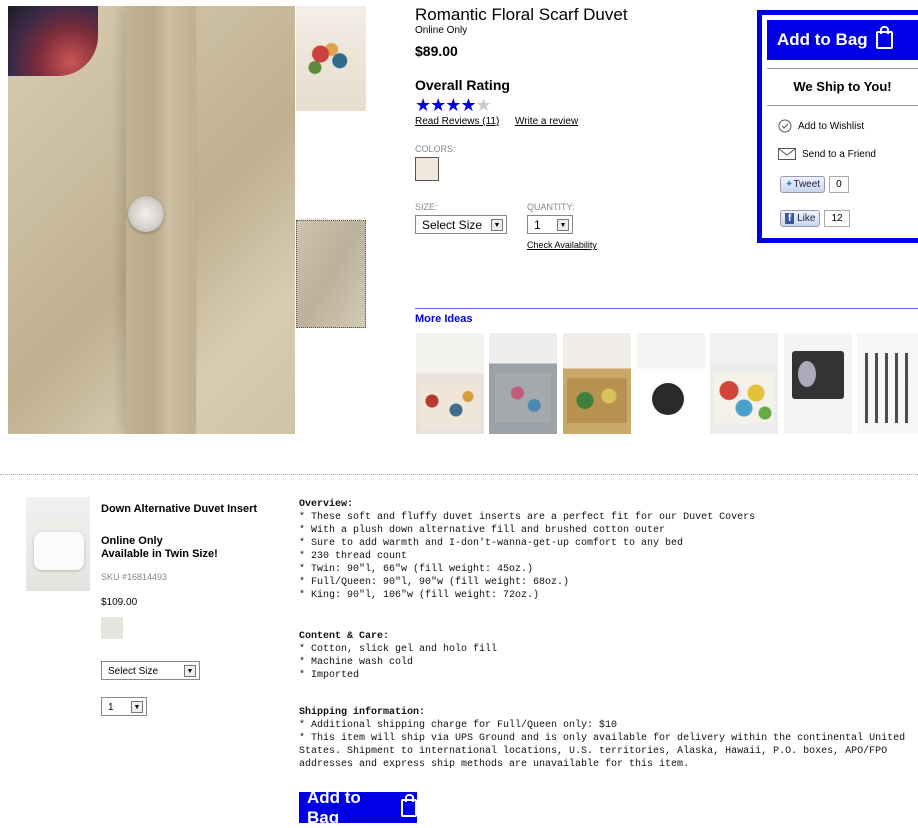 Image resolution: width=918 pixels, height=828 pixels. I want to click on insert-color-swatch, so click(112, 628).